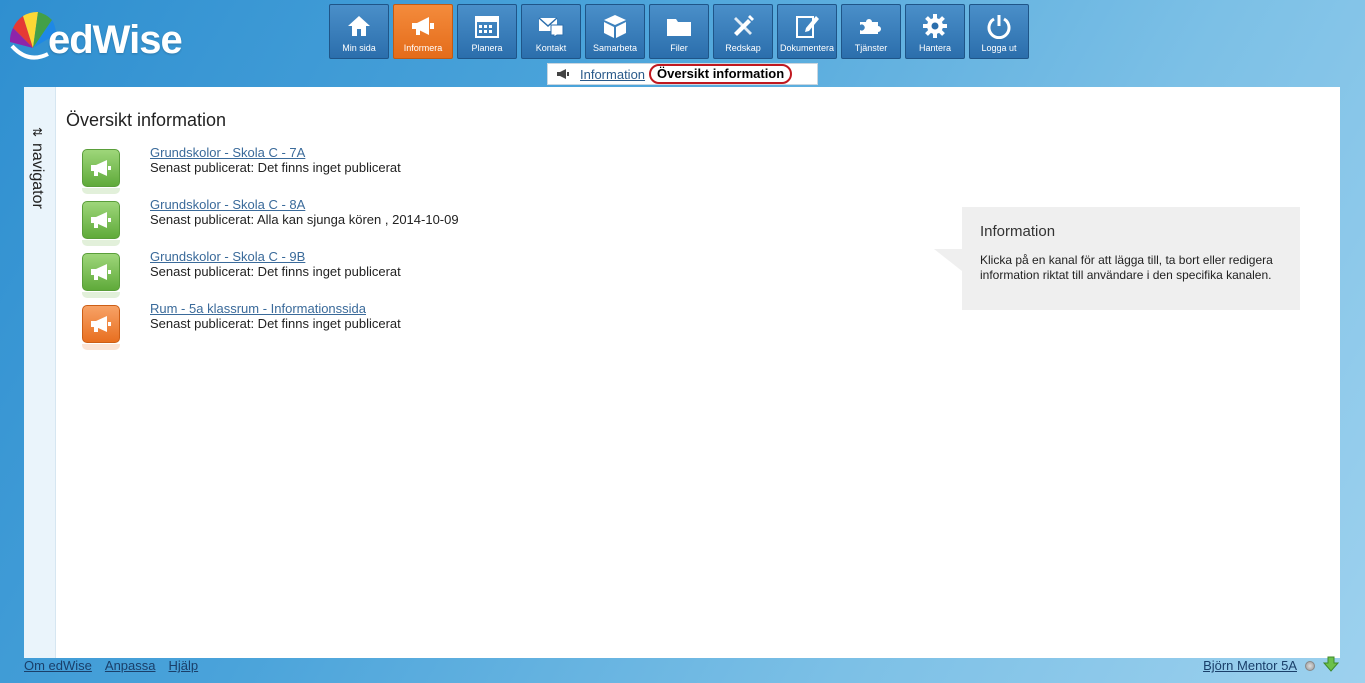 This screenshot has height=683, width=1365. Describe the element at coordinates (615, 48) in the screenshot. I see `nav-label: Samarbeta` at that location.